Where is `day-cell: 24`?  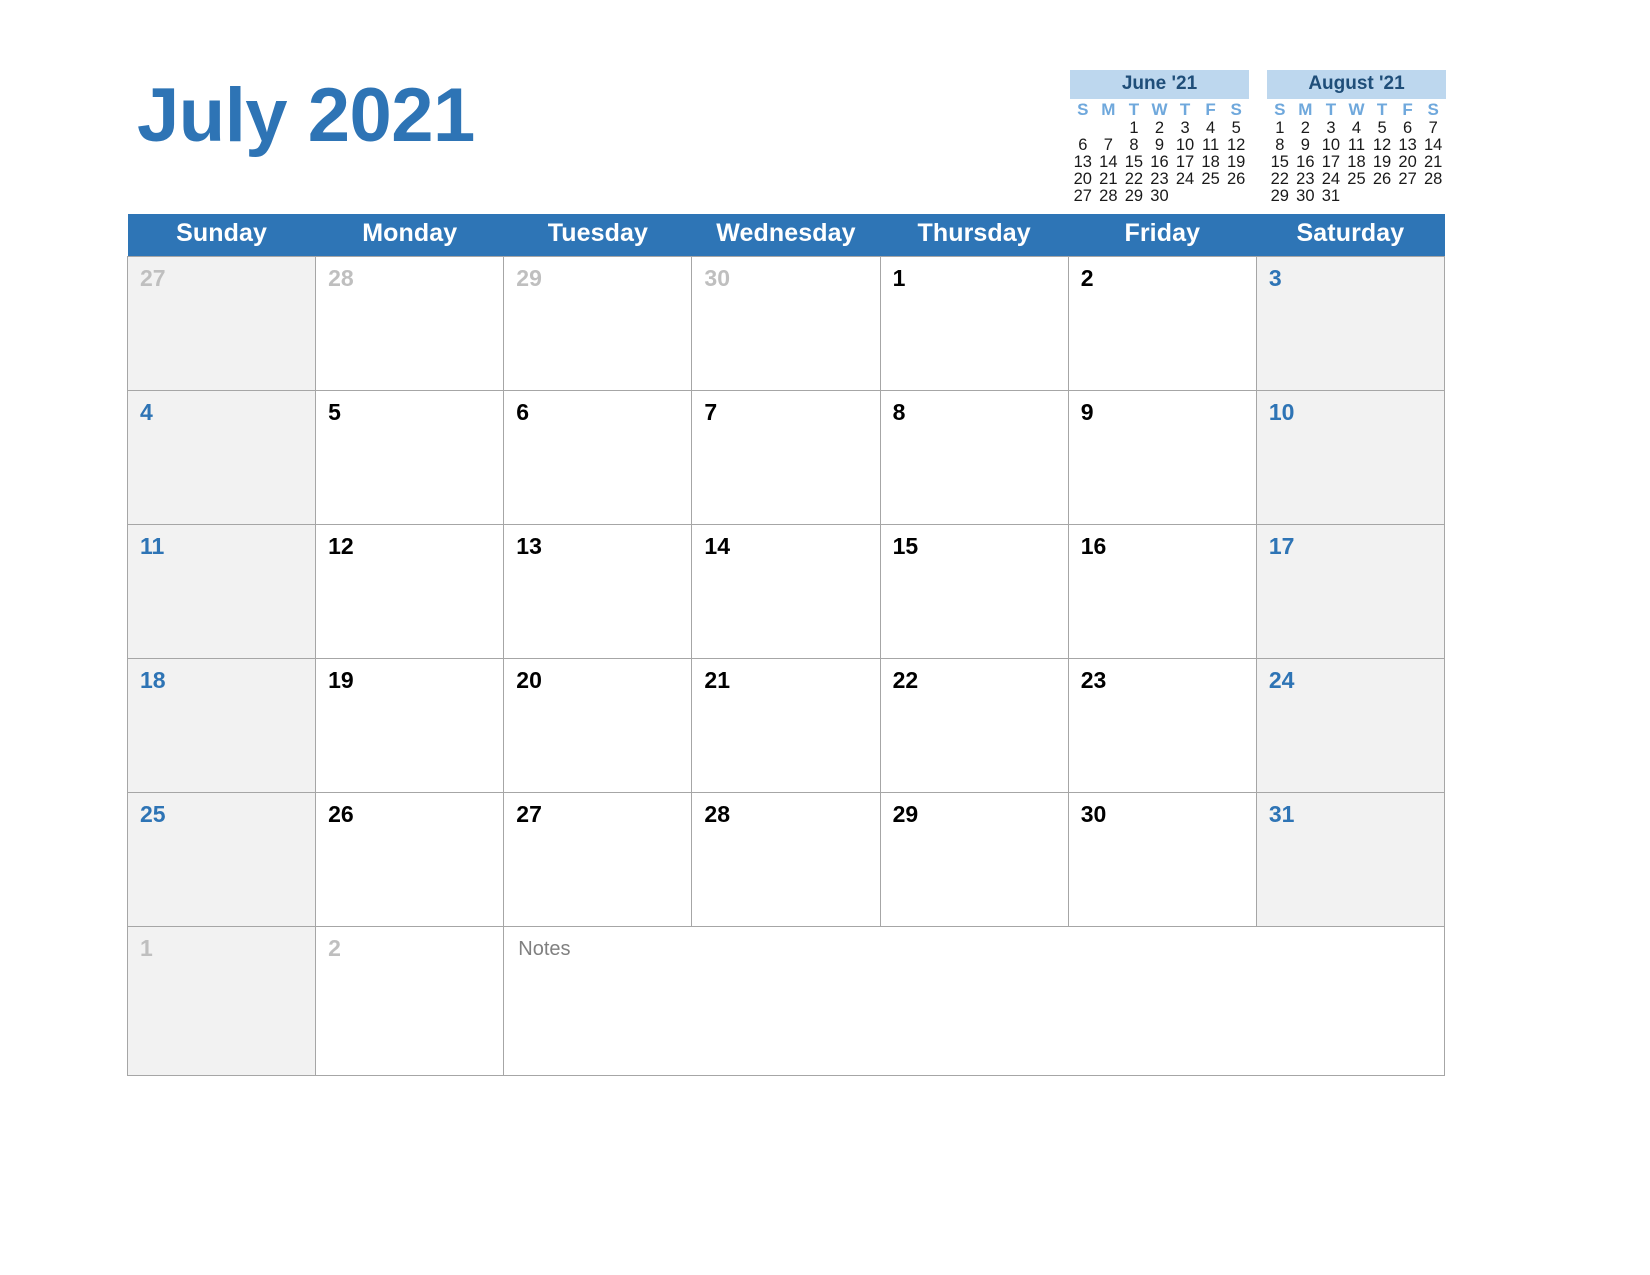 day-cell: 24 is located at coordinates (1350, 725).